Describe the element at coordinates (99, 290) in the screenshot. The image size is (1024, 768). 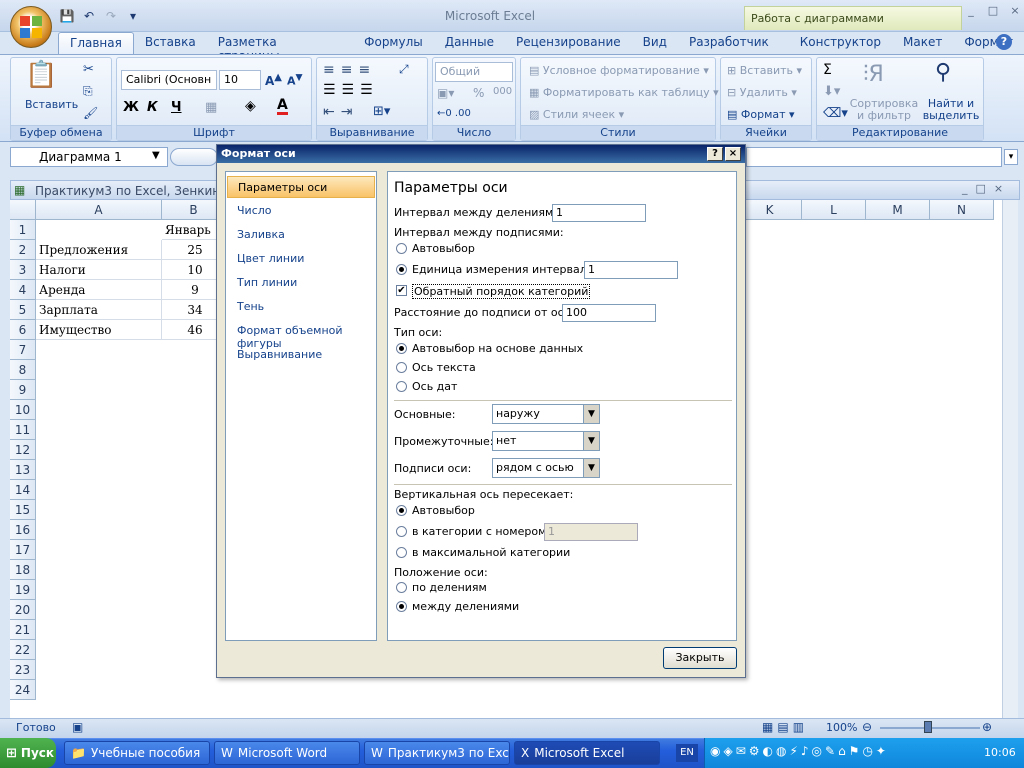
I see `cell-a4: Аренда` at that location.